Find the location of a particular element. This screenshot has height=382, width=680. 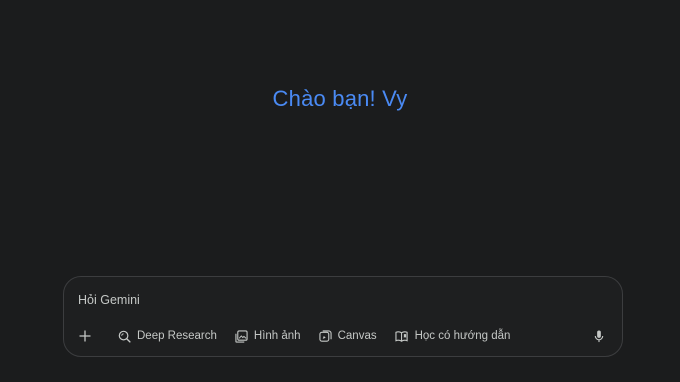

image-label: Hình ảnh is located at coordinates (277, 336).